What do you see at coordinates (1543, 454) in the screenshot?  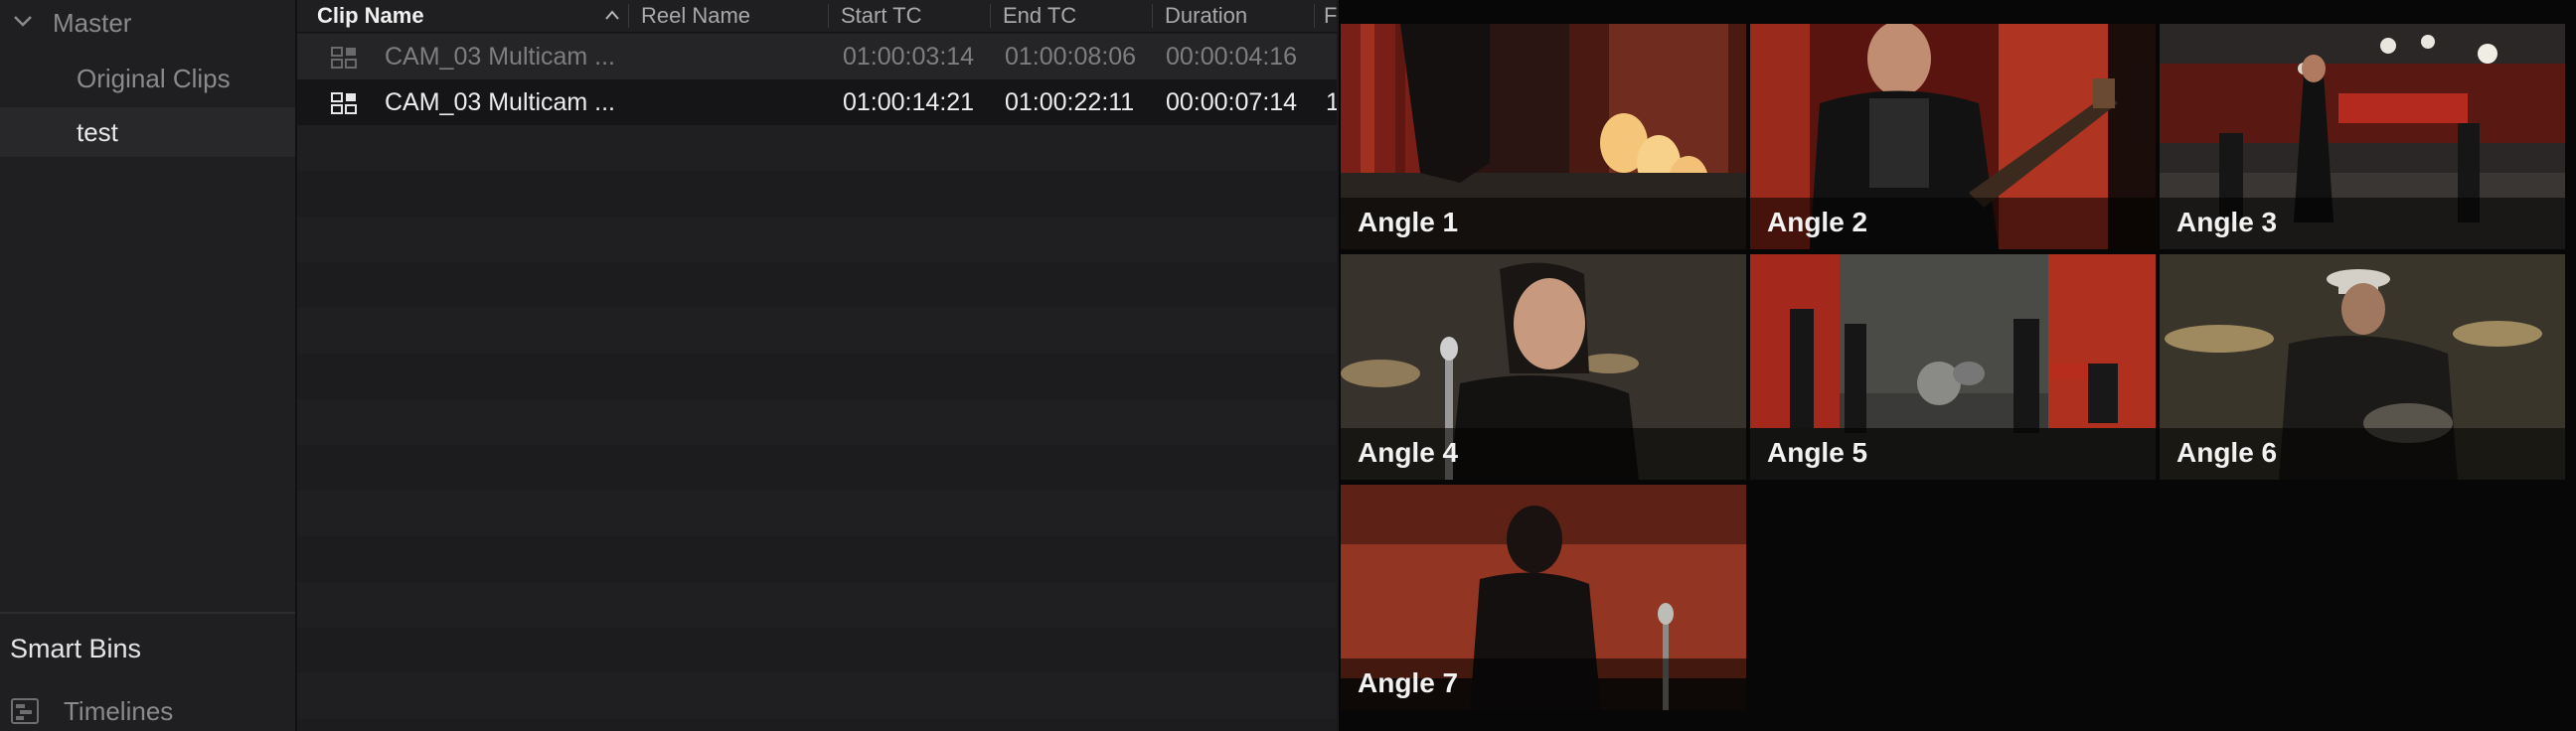 I see `angle-caption: Angle 4` at bounding box center [1543, 454].